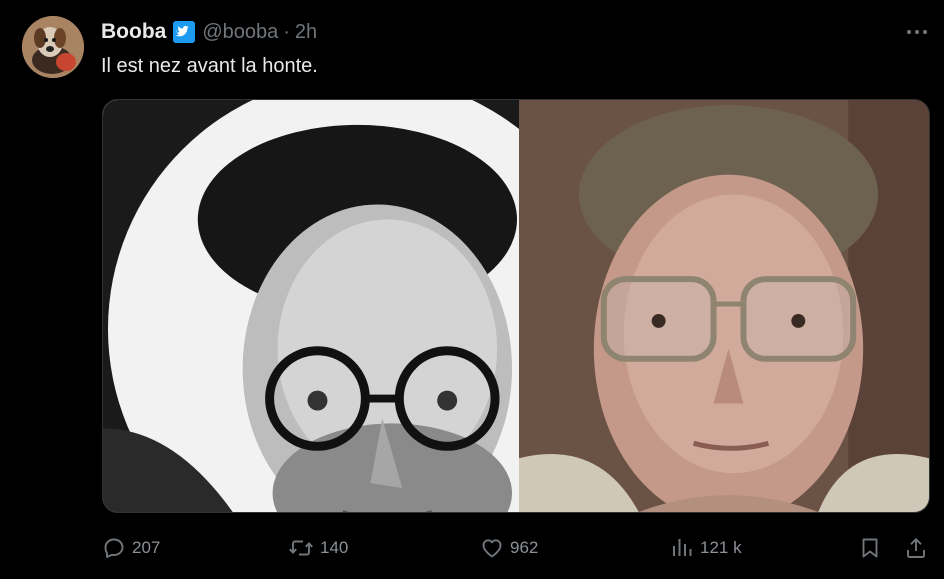  What do you see at coordinates (334, 547) in the screenshot?
I see `retweet-count: 140` at bounding box center [334, 547].